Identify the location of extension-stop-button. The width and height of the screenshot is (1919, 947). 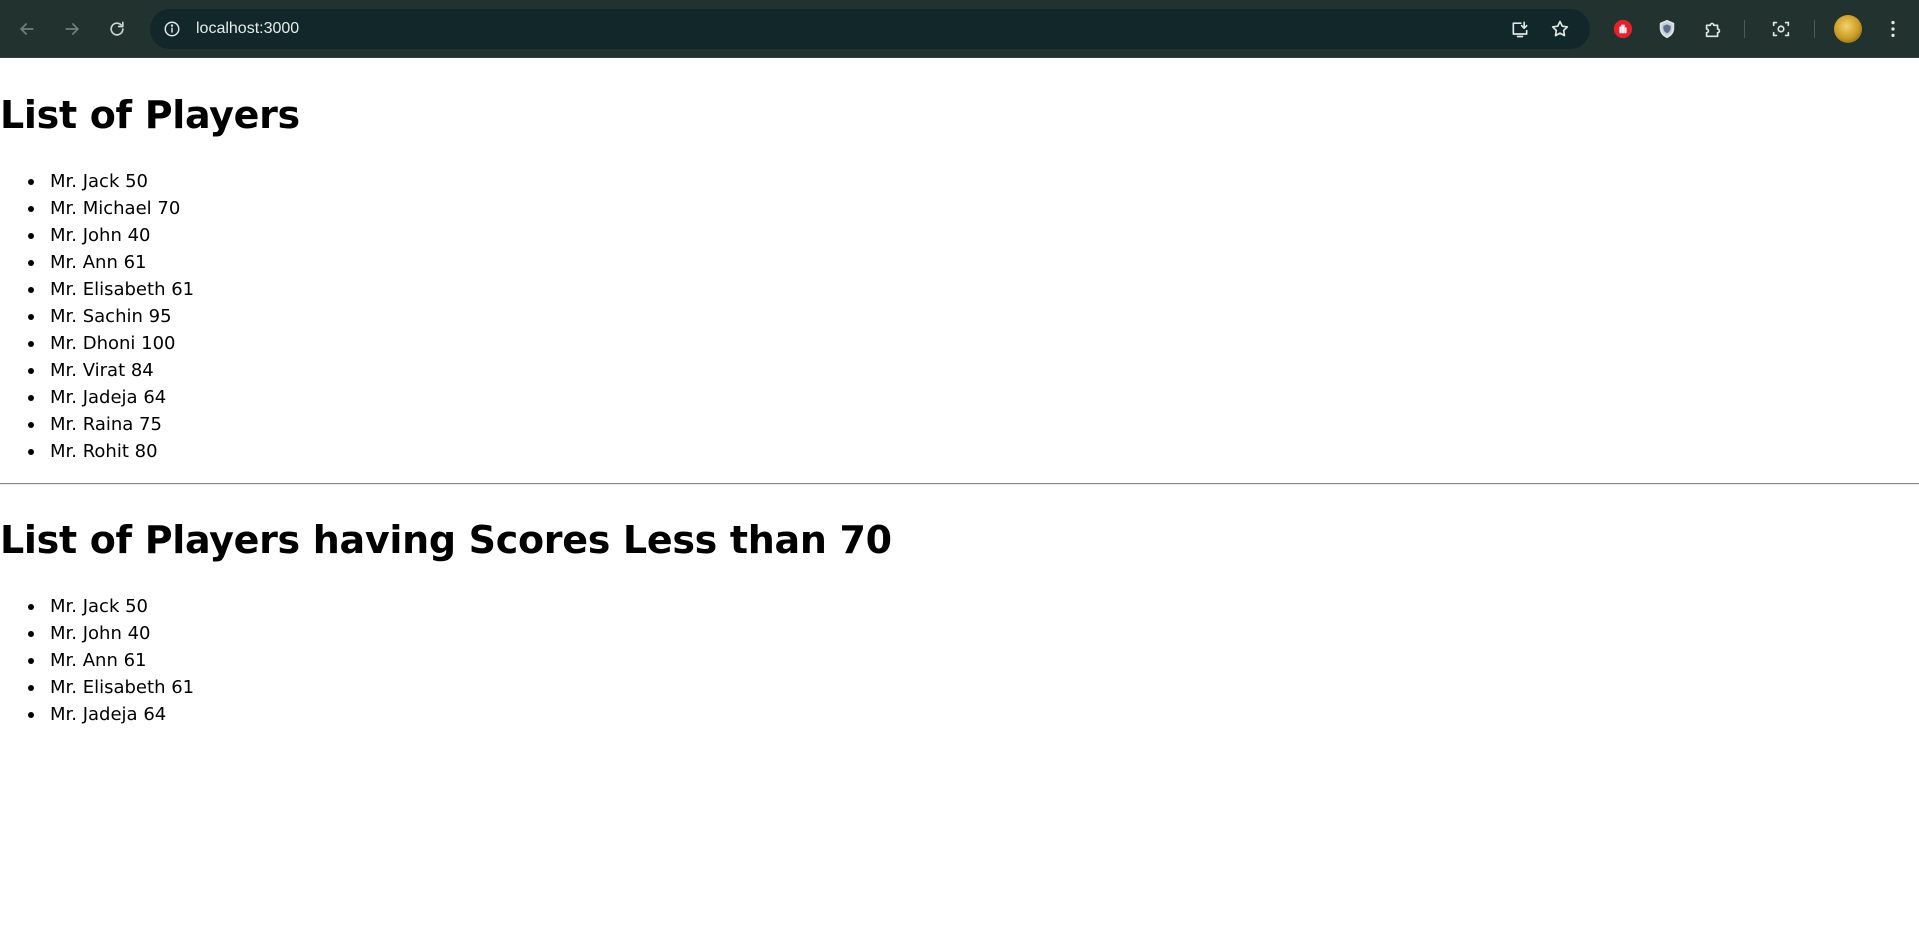
(1623, 29).